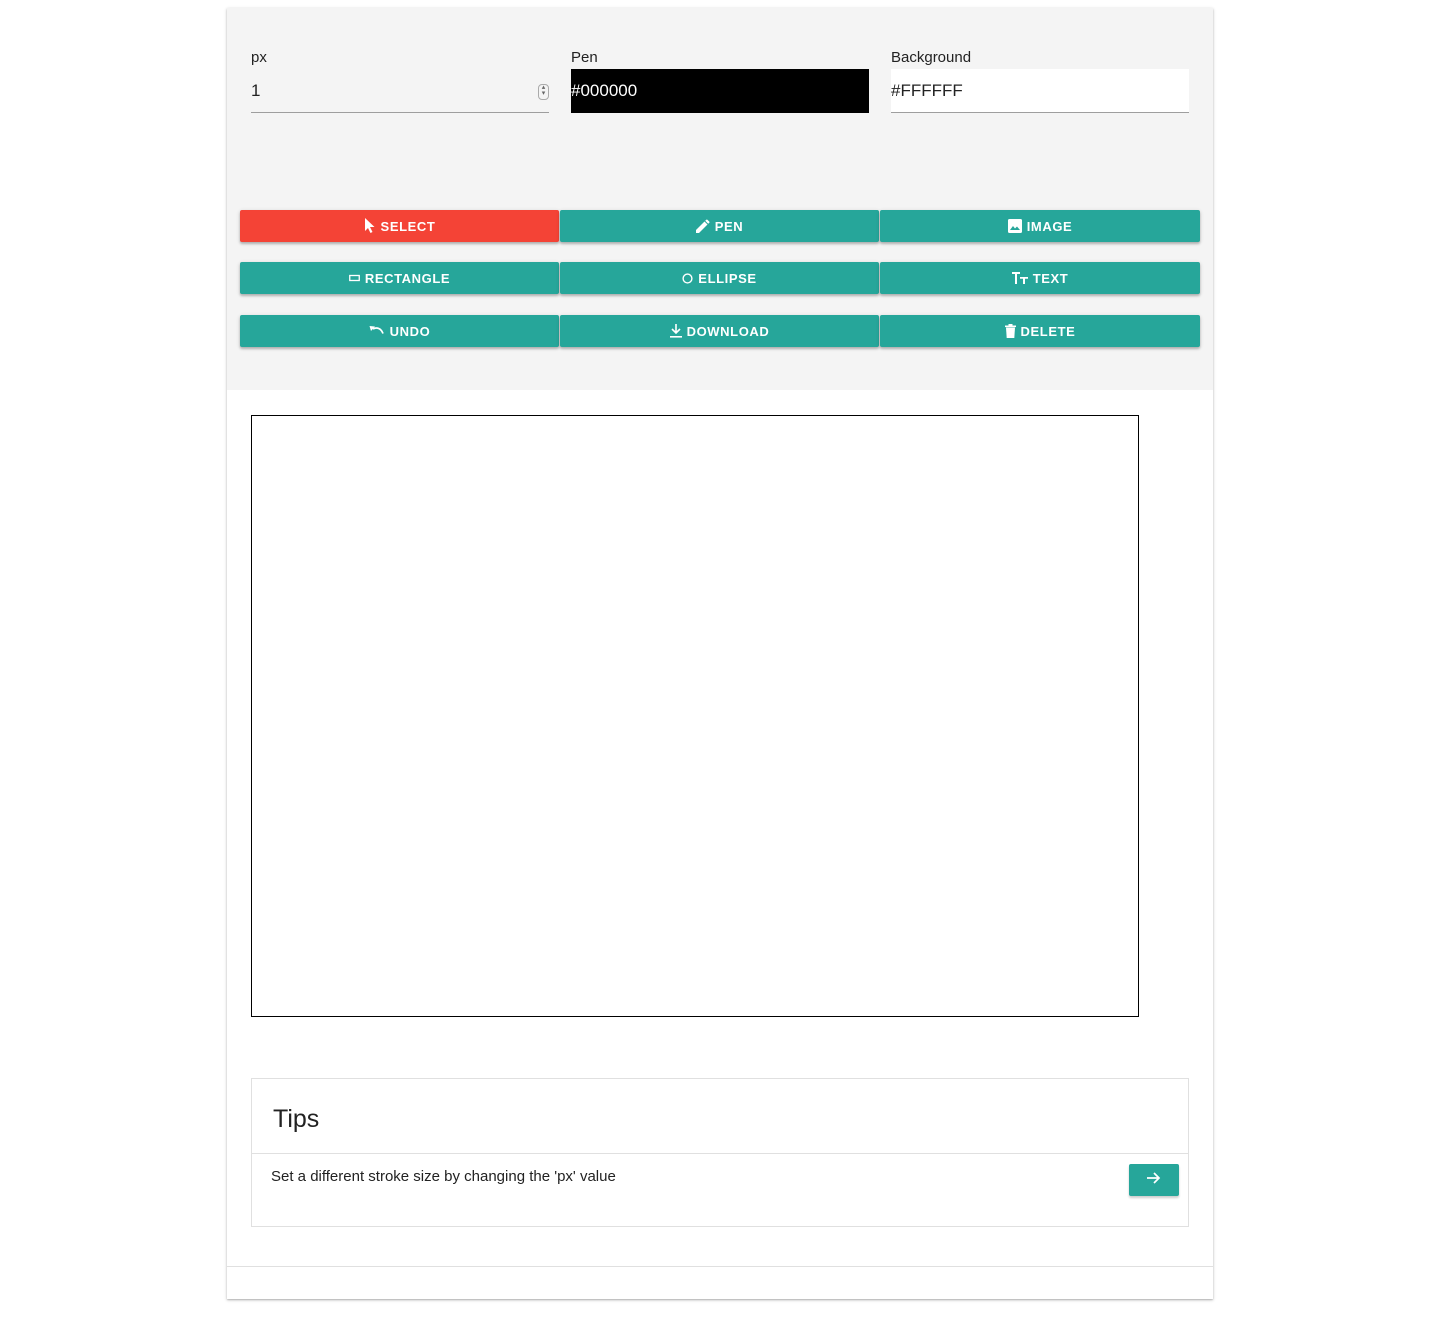 The height and width of the screenshot is (1334, 1440). I want to click on image-icon, so click(1014, 226).